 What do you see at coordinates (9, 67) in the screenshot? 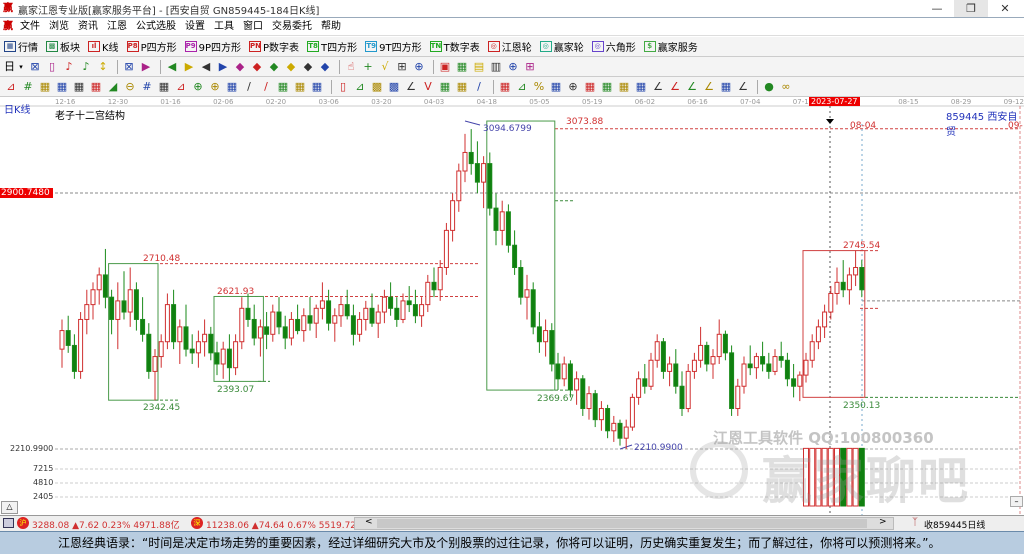
I see `period-selector: 日` at bounding box center [9, 67].